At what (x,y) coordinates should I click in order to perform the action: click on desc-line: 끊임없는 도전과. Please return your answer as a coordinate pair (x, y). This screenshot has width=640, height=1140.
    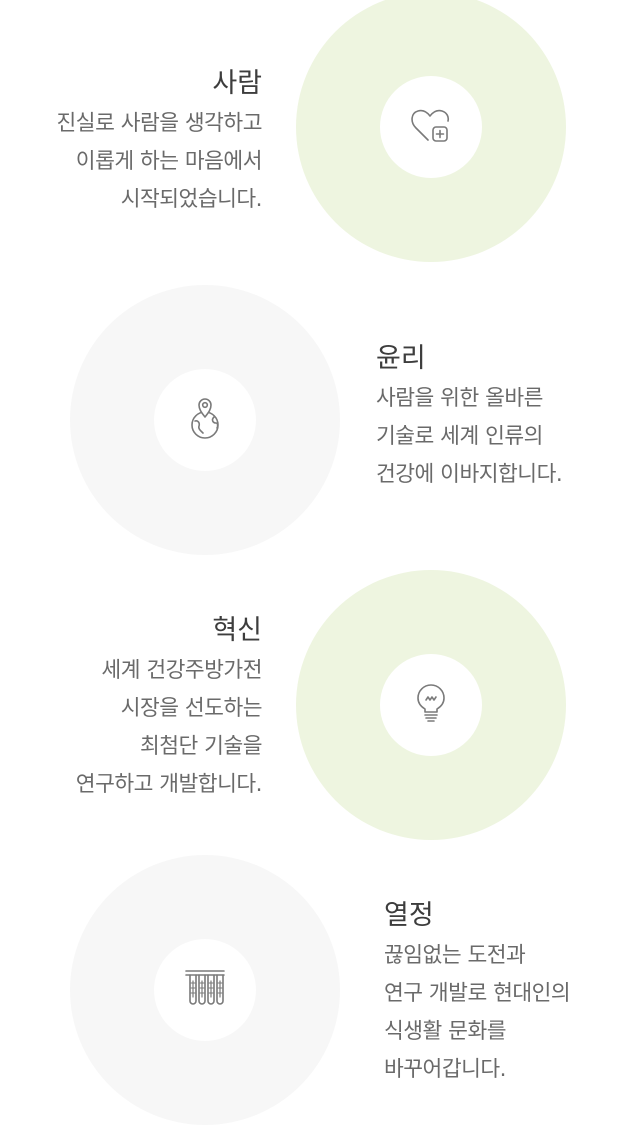
    Looking at the image, I should click on (455, 955).